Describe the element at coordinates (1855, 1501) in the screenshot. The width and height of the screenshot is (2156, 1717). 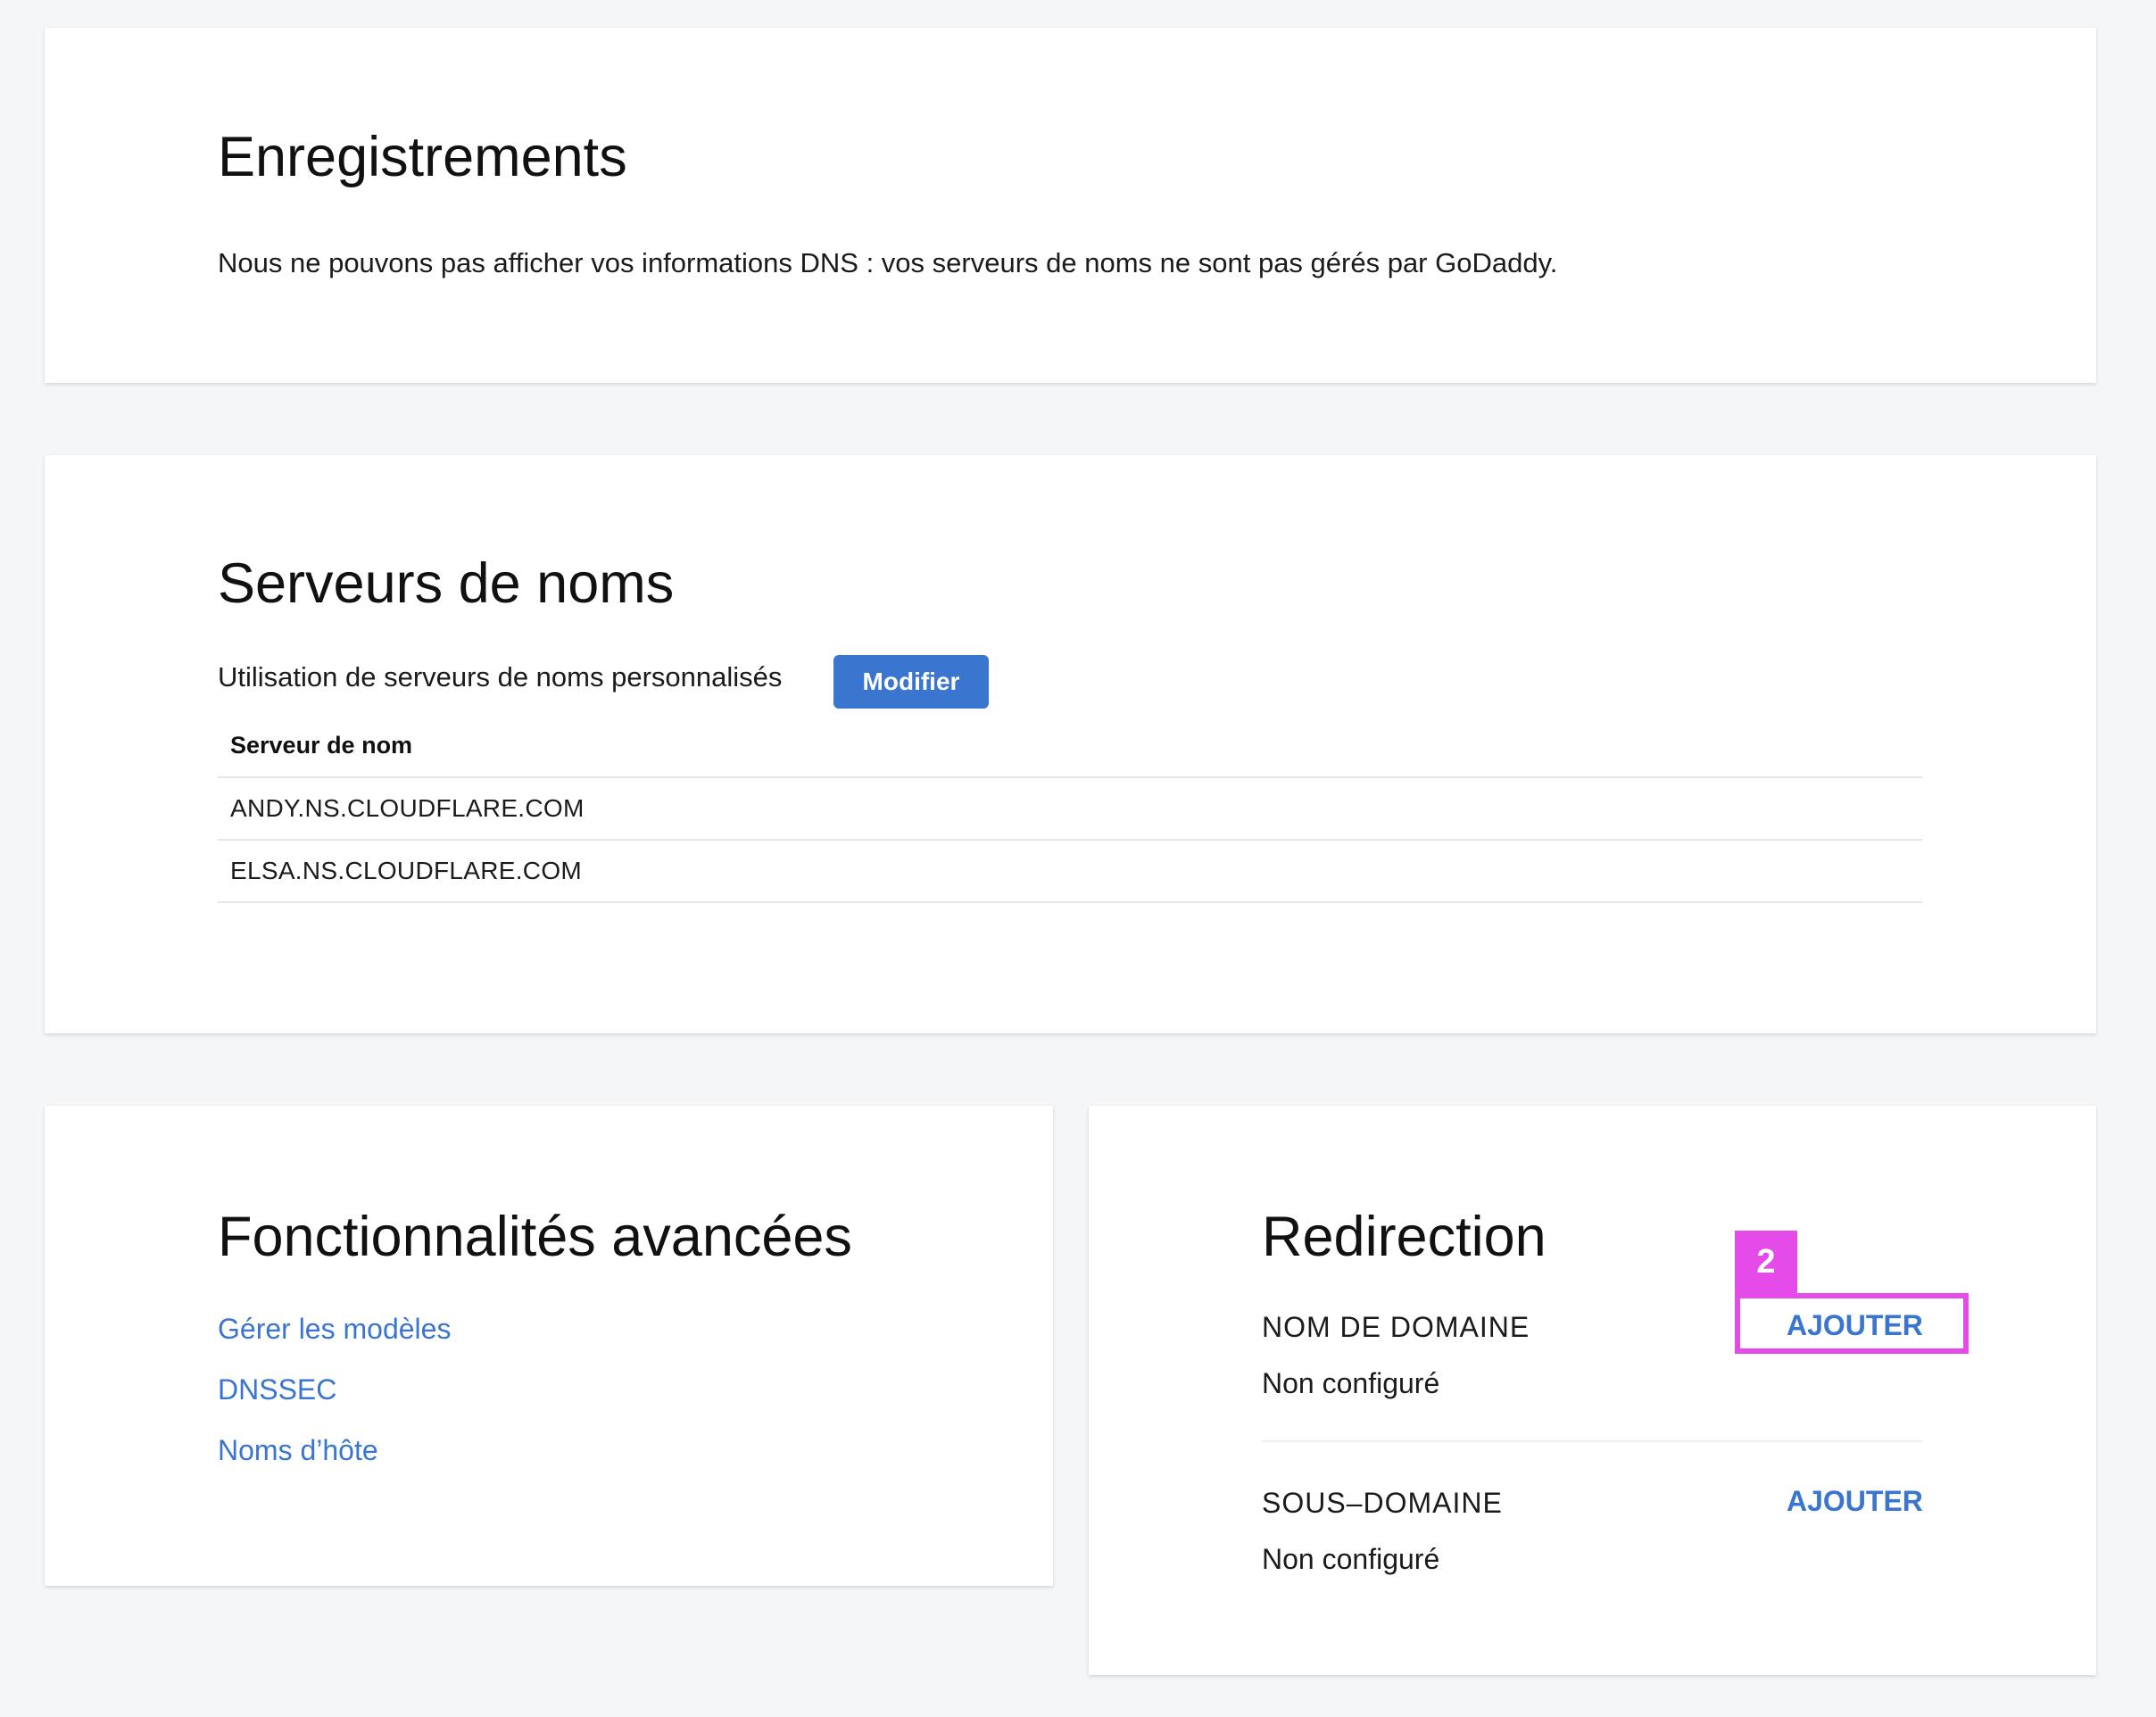
I see `add-subdomain-forwarding-button: AJOUTER` at that location.